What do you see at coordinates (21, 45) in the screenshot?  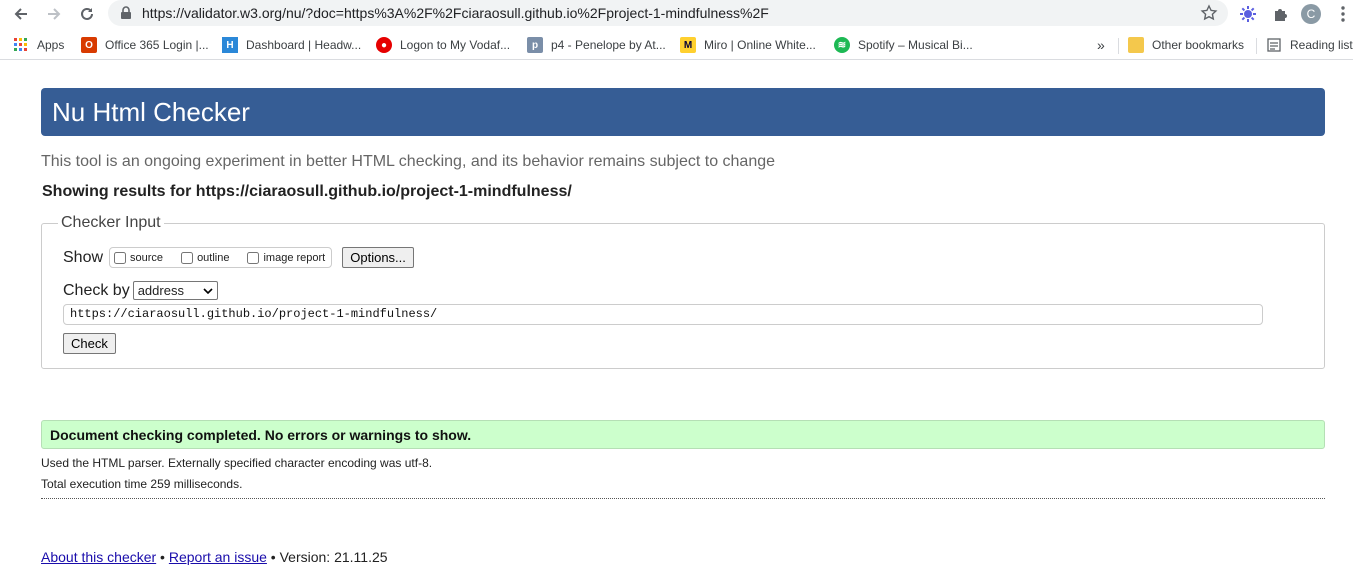 I see `apps-grid-icon` at bounding box center [21, 45].